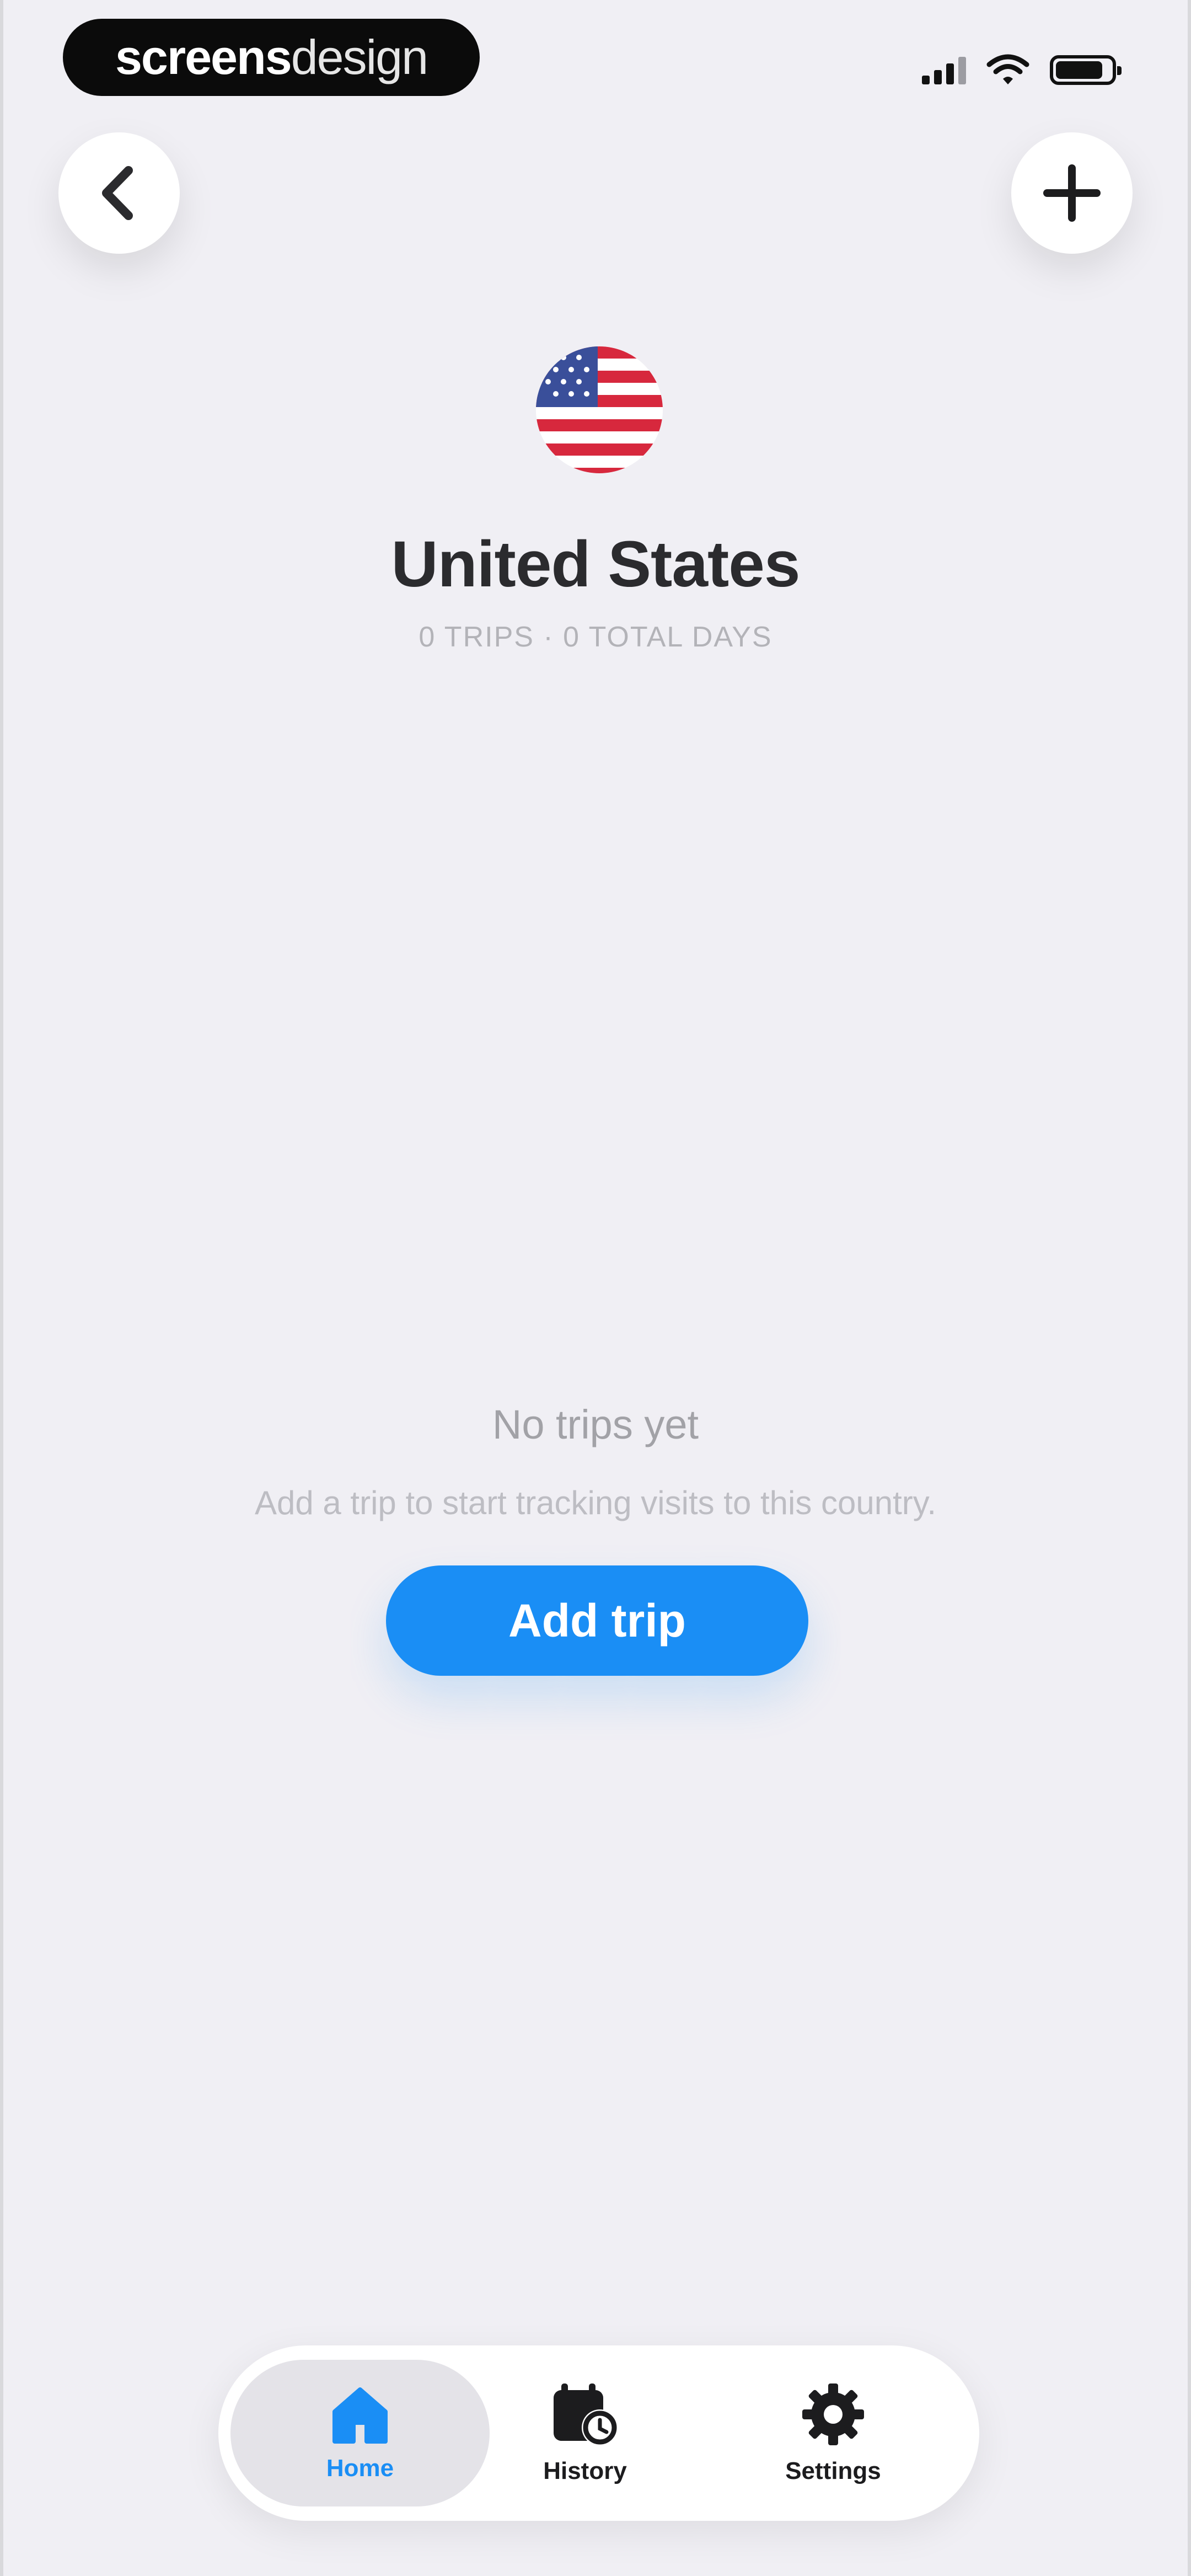  What do you see at coordinates (1086, 70) in the screenshot?
I see `battery-icon` at bounding box center [1086, 70].